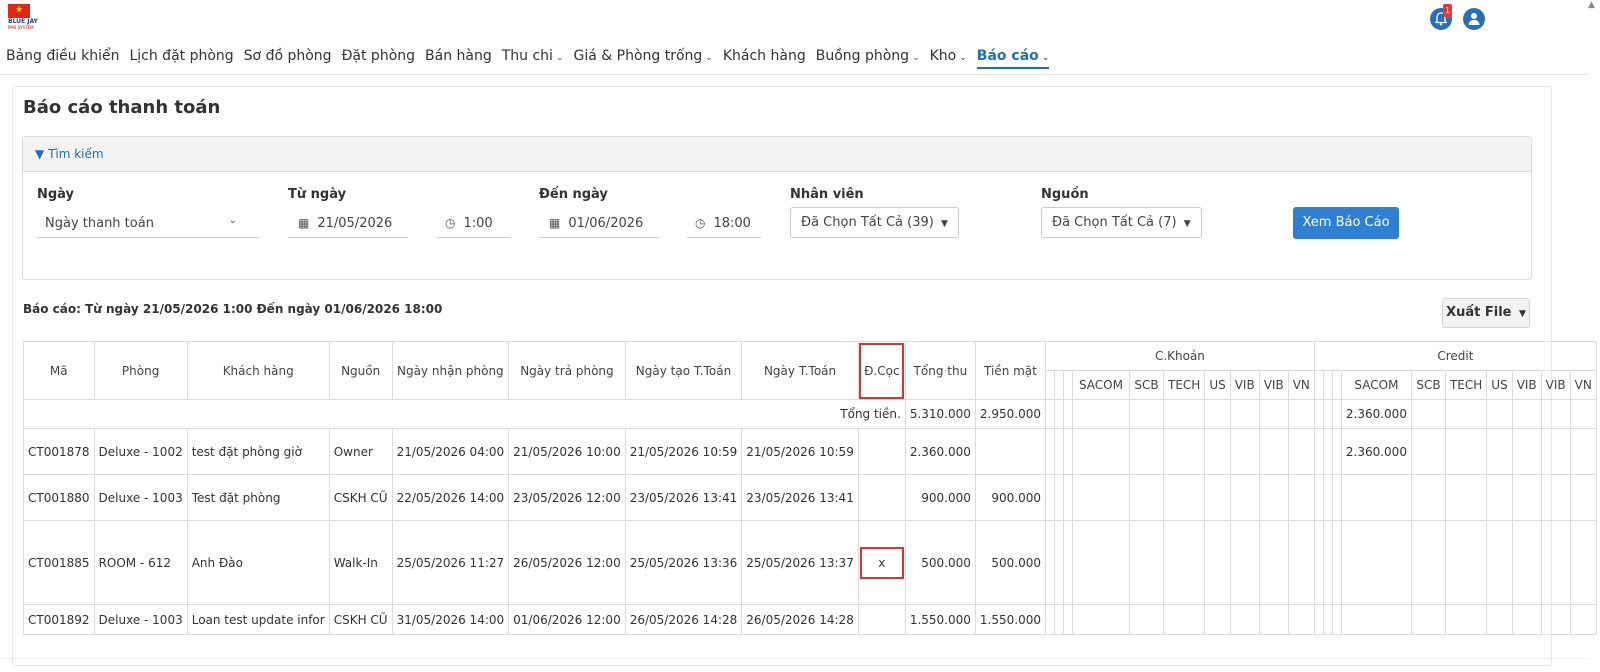 This screenshot has height=672, width=1600. I want to click on to-time-input: ◷ 18:00, so click(724, 224).